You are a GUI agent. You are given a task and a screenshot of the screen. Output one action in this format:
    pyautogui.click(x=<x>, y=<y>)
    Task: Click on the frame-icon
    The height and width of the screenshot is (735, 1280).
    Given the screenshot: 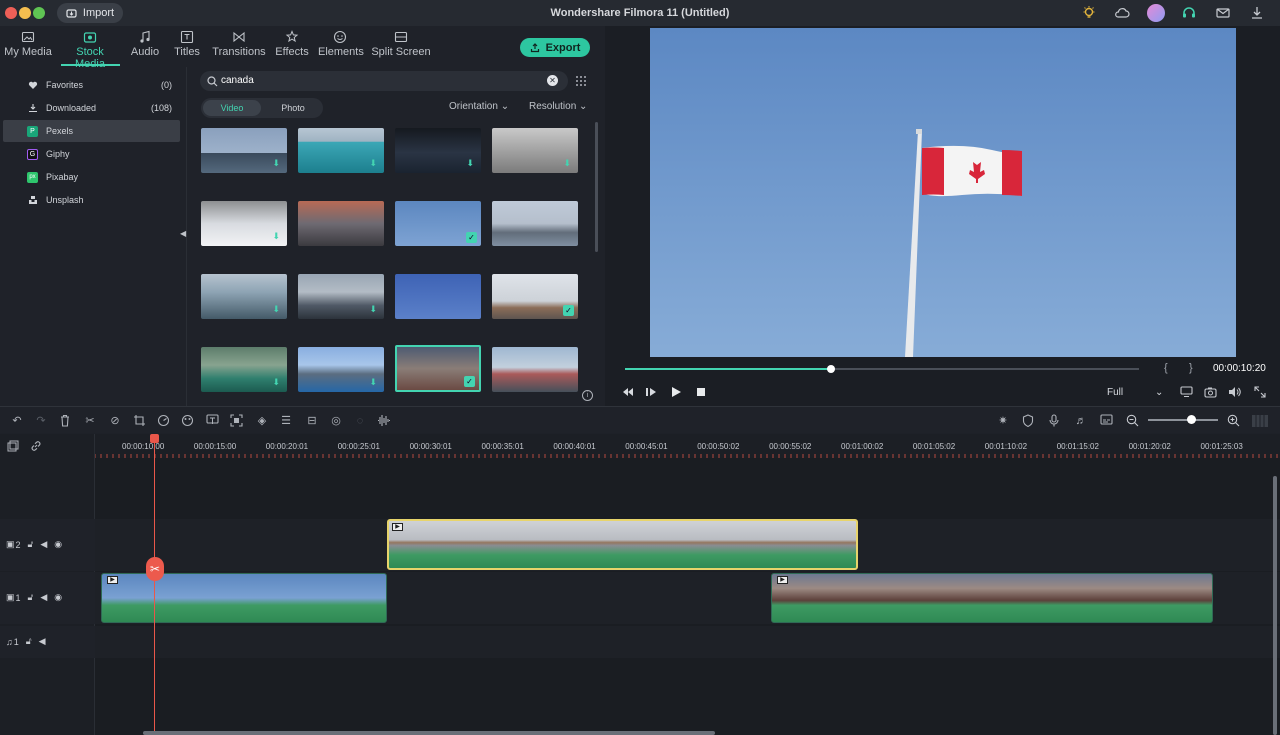 What is the action you would take?
    pyautogui.click(x=237, y=421)
    